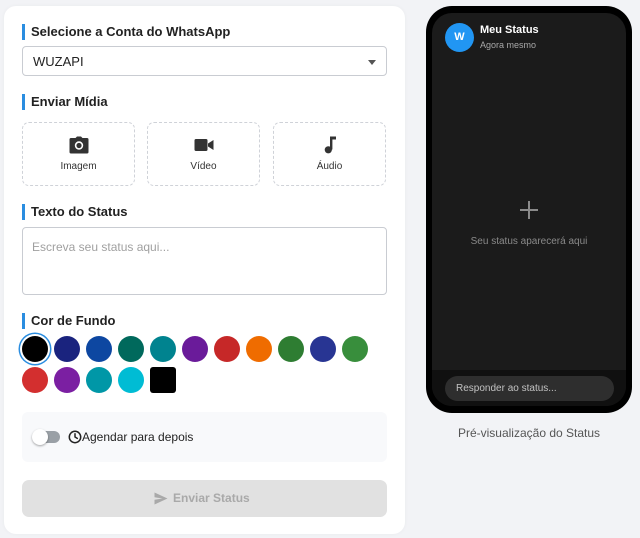 The height and width of the screenshot is (538, 640). What do you see at coordinates (75, 437) in the screenshot?
I see `clock-icon` at bounding box center [75, 437].